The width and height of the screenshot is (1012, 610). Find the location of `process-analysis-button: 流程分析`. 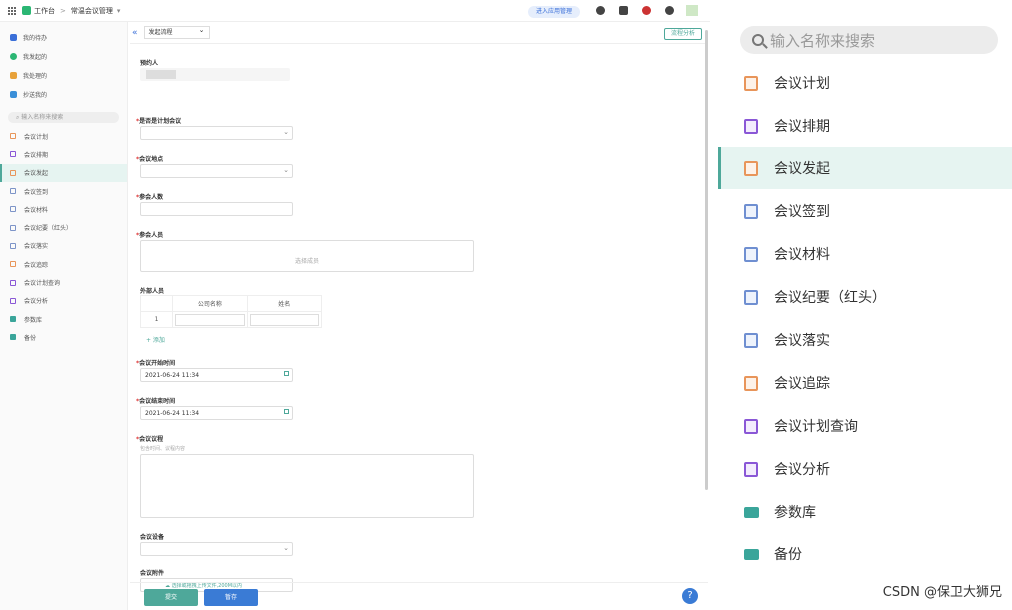

process-analysis-button: 流程分析 is located at coordinates (682, 34).